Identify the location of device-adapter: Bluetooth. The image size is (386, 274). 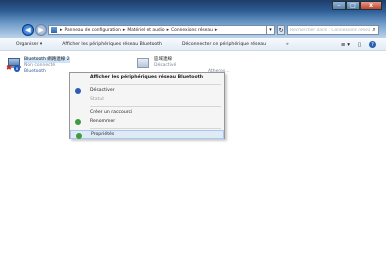
(35, 71).